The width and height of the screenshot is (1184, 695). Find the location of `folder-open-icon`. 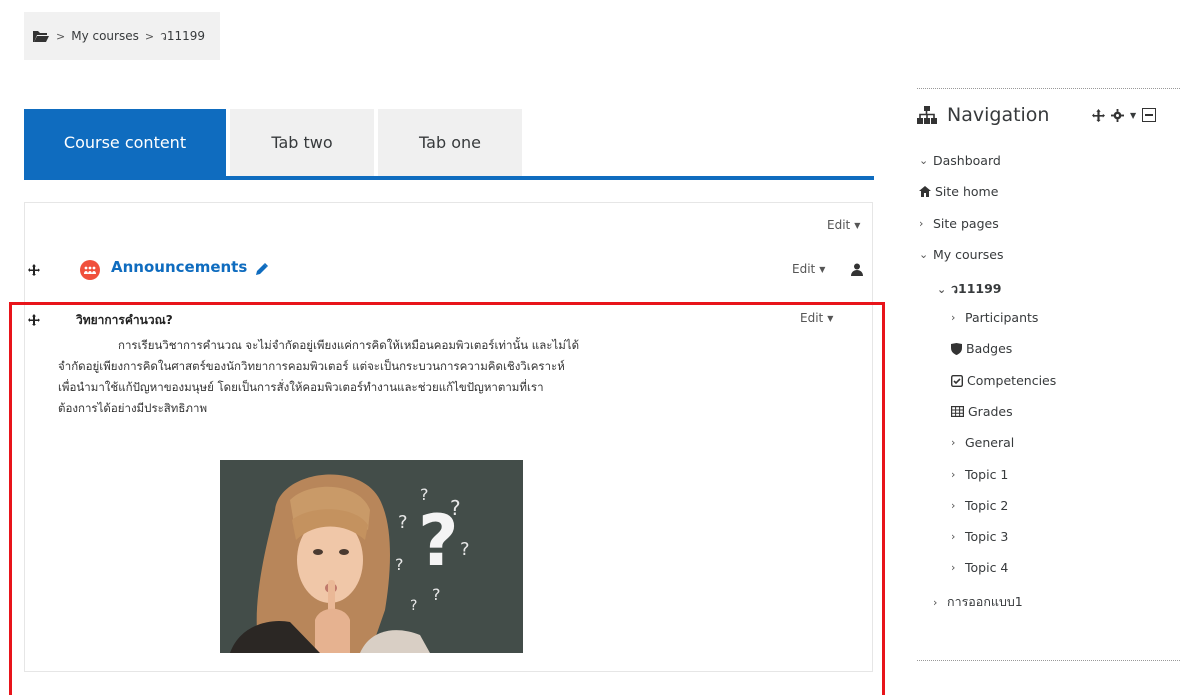

folder-open-icon is located at coordinates (41, 36).